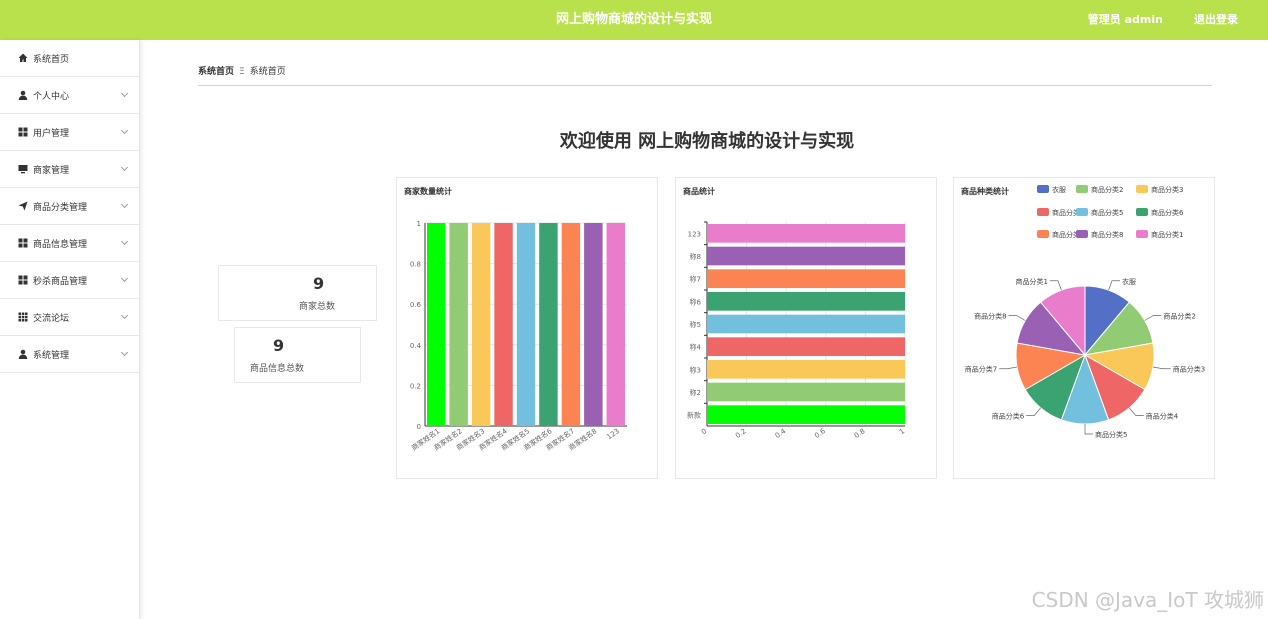 The height and width of the screenshot is (619, 1268). Describe the element at coordinates (60, 281) in the screenshot. I see `sidebar-item-label: 秒杀商品管理` at that location.